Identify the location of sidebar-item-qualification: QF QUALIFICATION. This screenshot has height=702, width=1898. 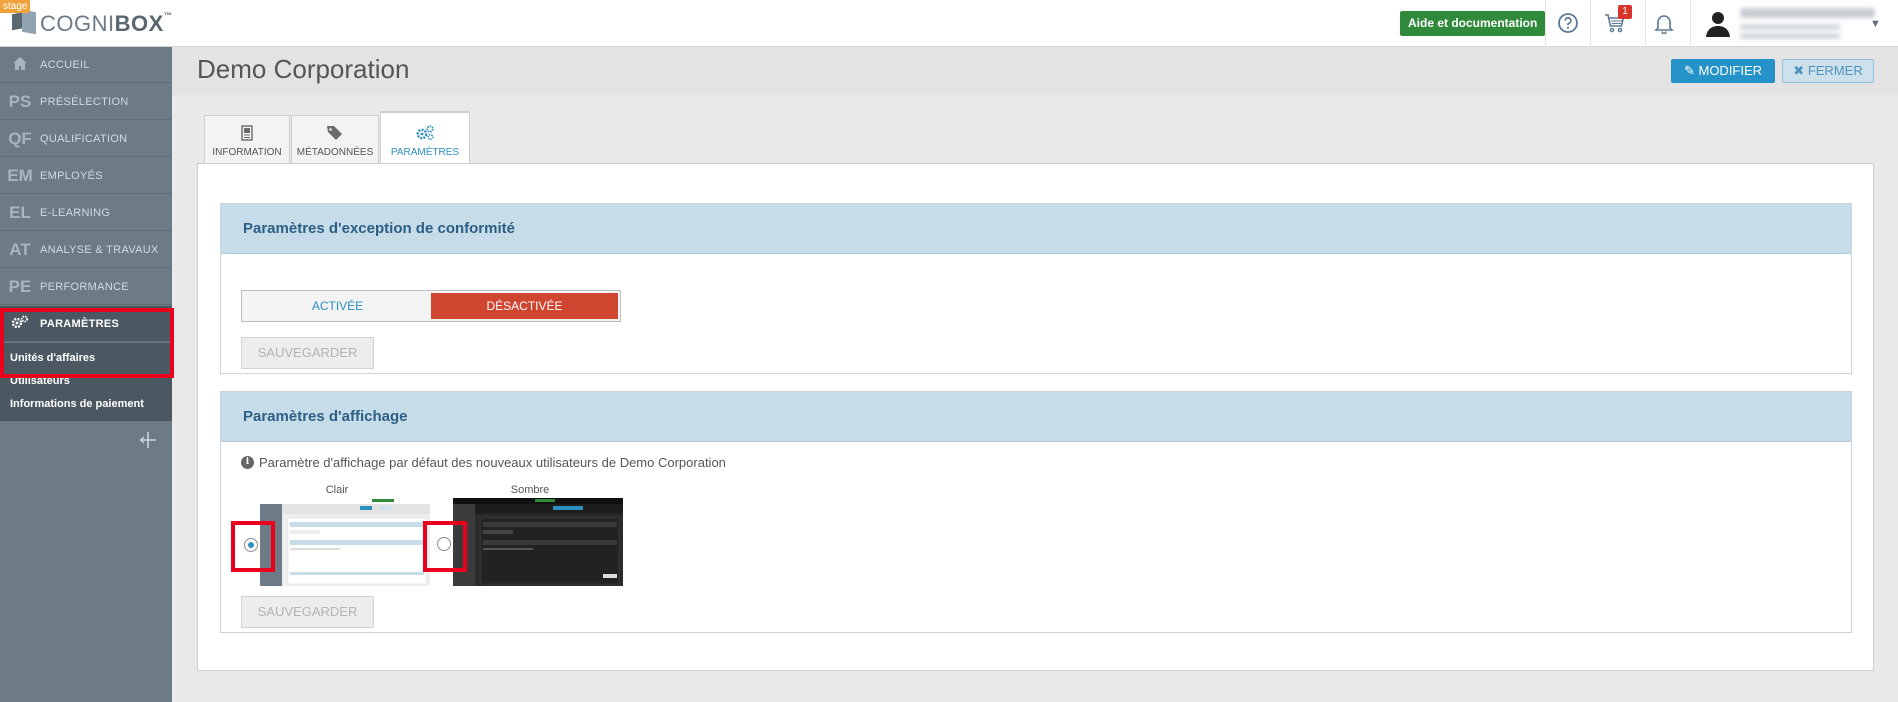
(86, 139).